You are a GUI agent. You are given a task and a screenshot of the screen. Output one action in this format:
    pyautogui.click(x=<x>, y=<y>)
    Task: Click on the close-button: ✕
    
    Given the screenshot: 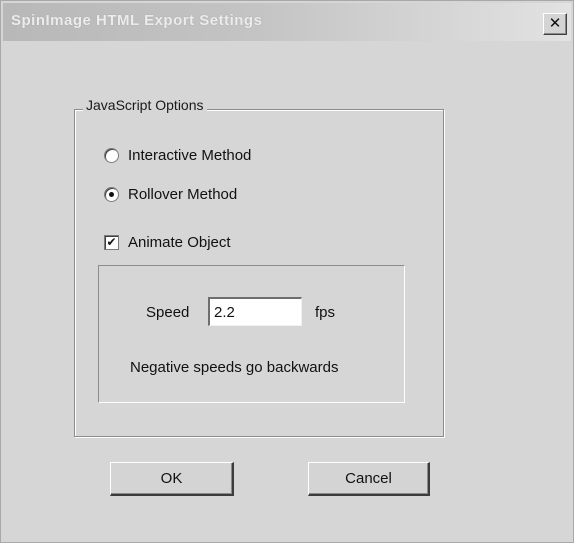 What is the action you would take?
    pyautogui.click(x=555, y=24)
    